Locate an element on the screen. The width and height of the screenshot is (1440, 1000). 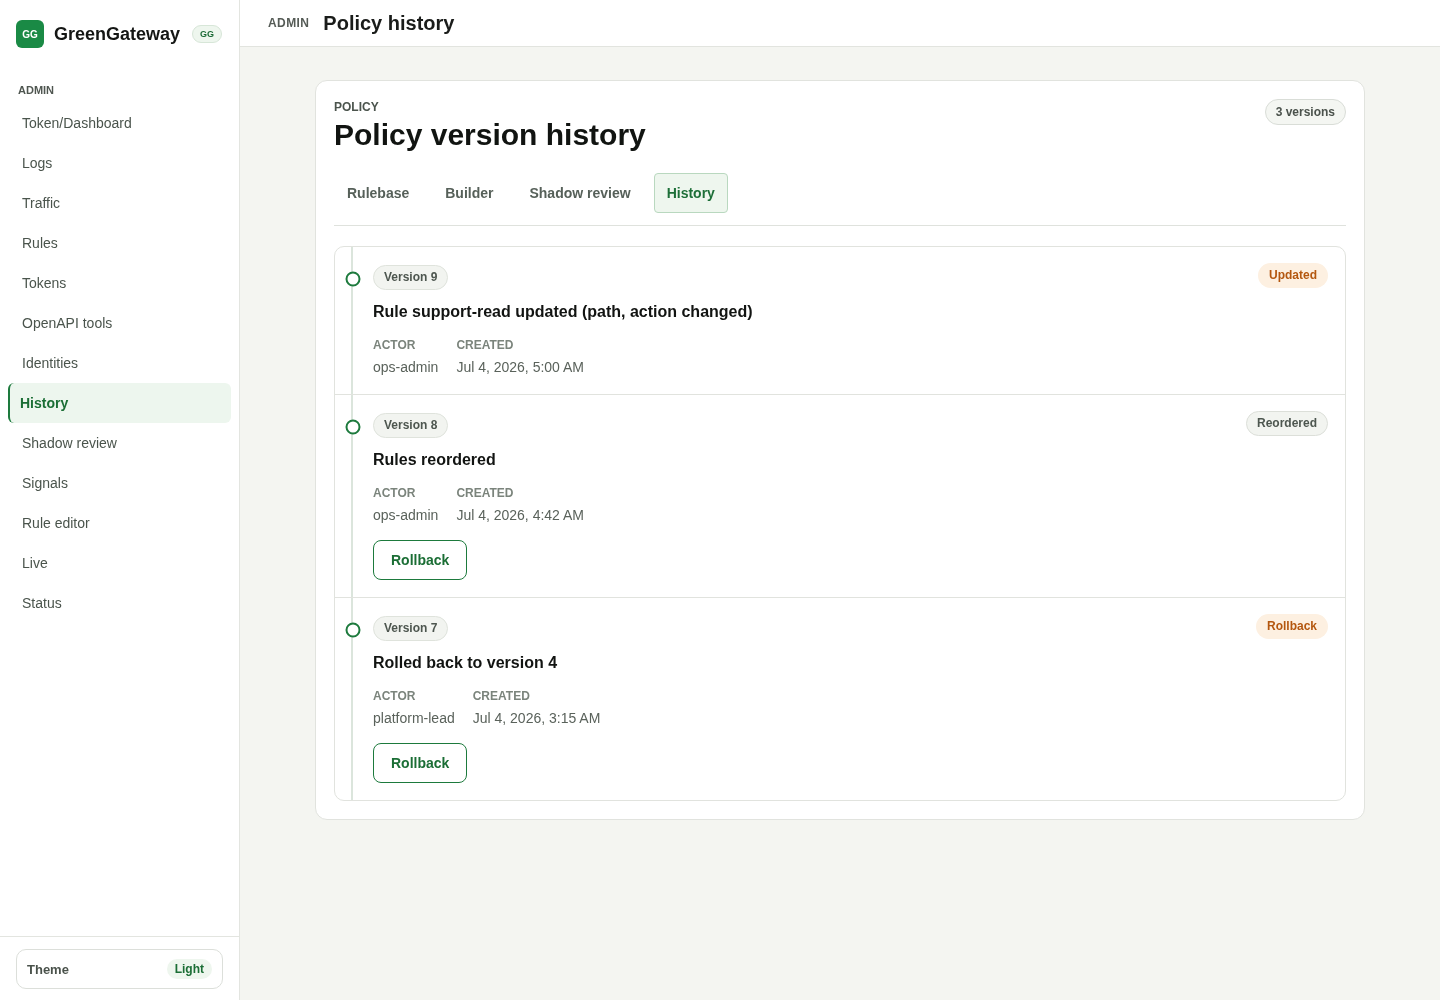
tab: Builder is located at coordinates (469, 193).